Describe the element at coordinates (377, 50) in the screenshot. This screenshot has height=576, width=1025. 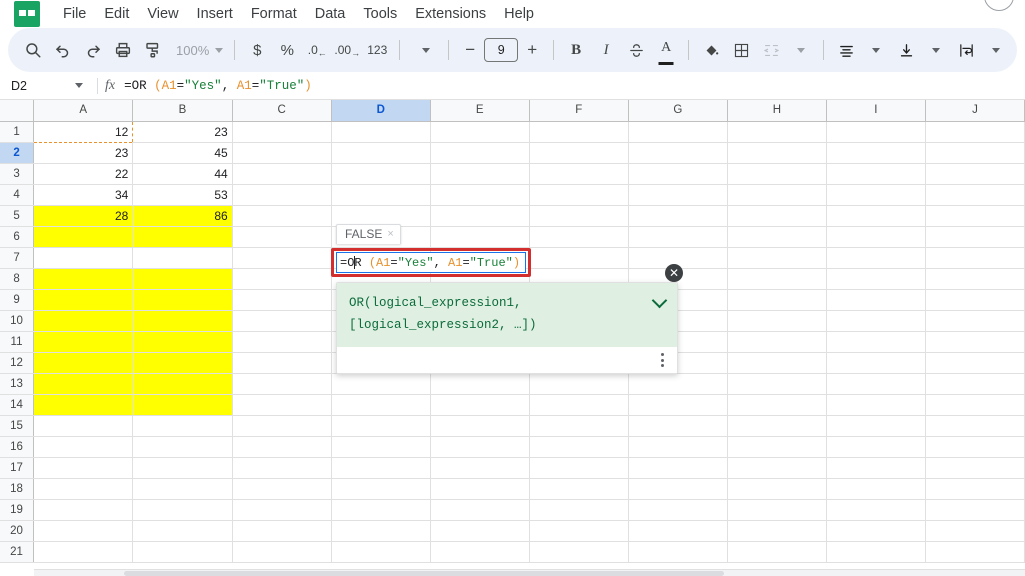
I see `number-format-button: 123` at that location.